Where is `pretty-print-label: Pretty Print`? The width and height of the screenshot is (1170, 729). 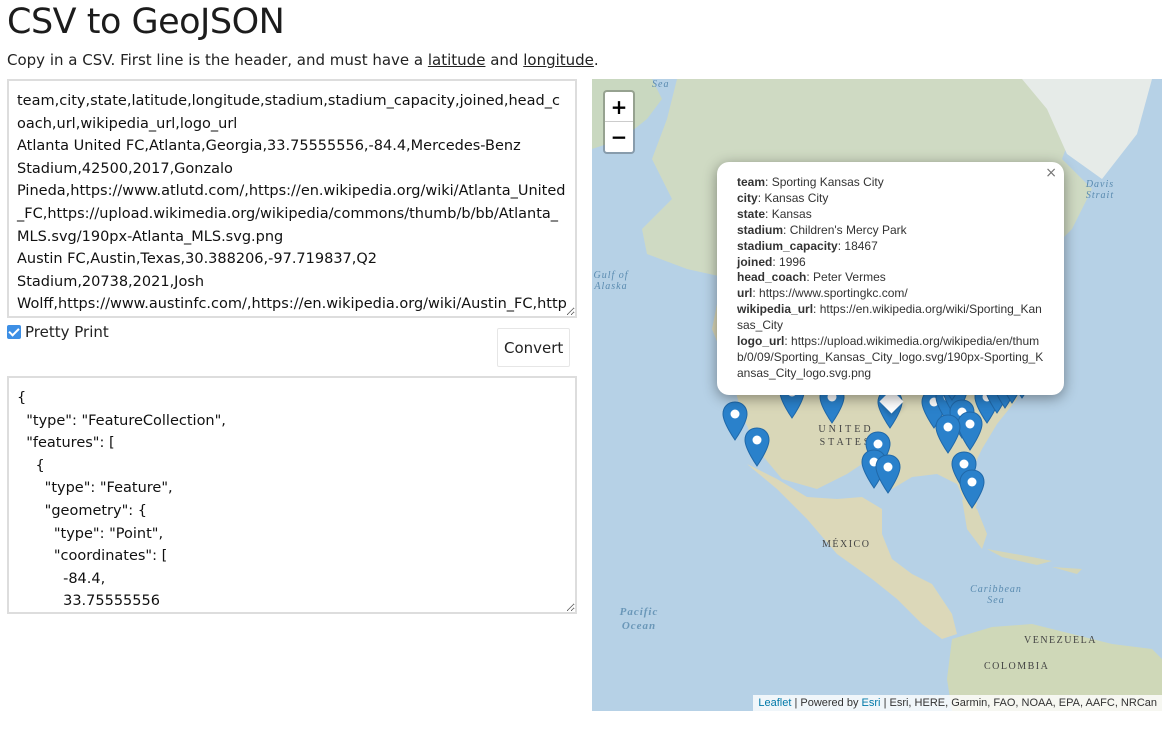 pretty-print-label: Pretty Print is located at coordinates (67, 332).